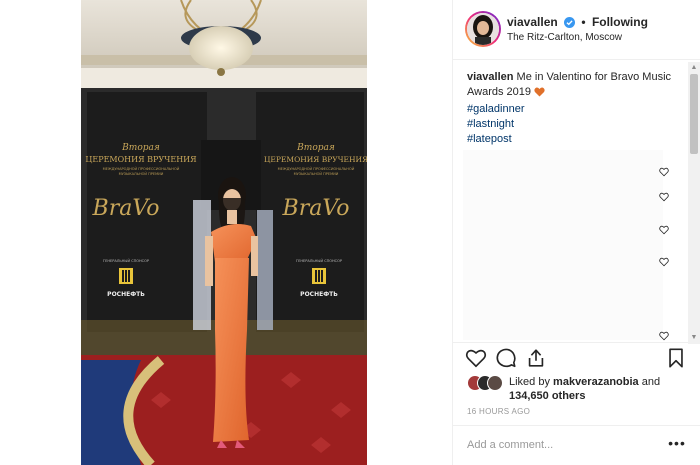 The width and height of the screenshot is (700, 465). What do you see at coordinates (126, 276) in the screenshot?
I see `rosneft-logo-left-icon` at bounding box center [126, 276].